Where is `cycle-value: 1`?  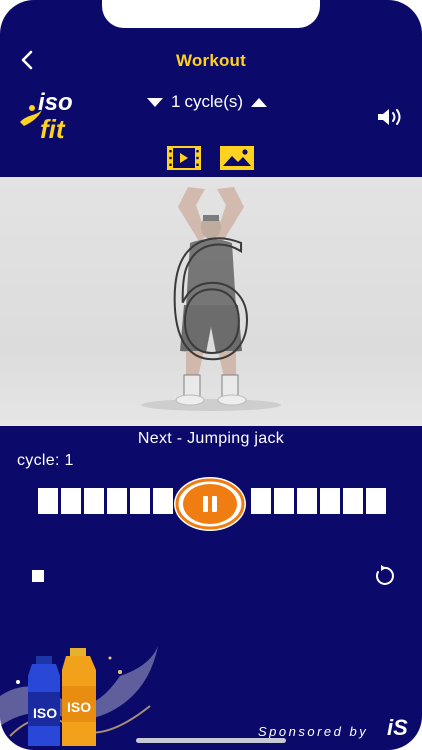
cycle-value: 1 is located at coordinates (176, 101).